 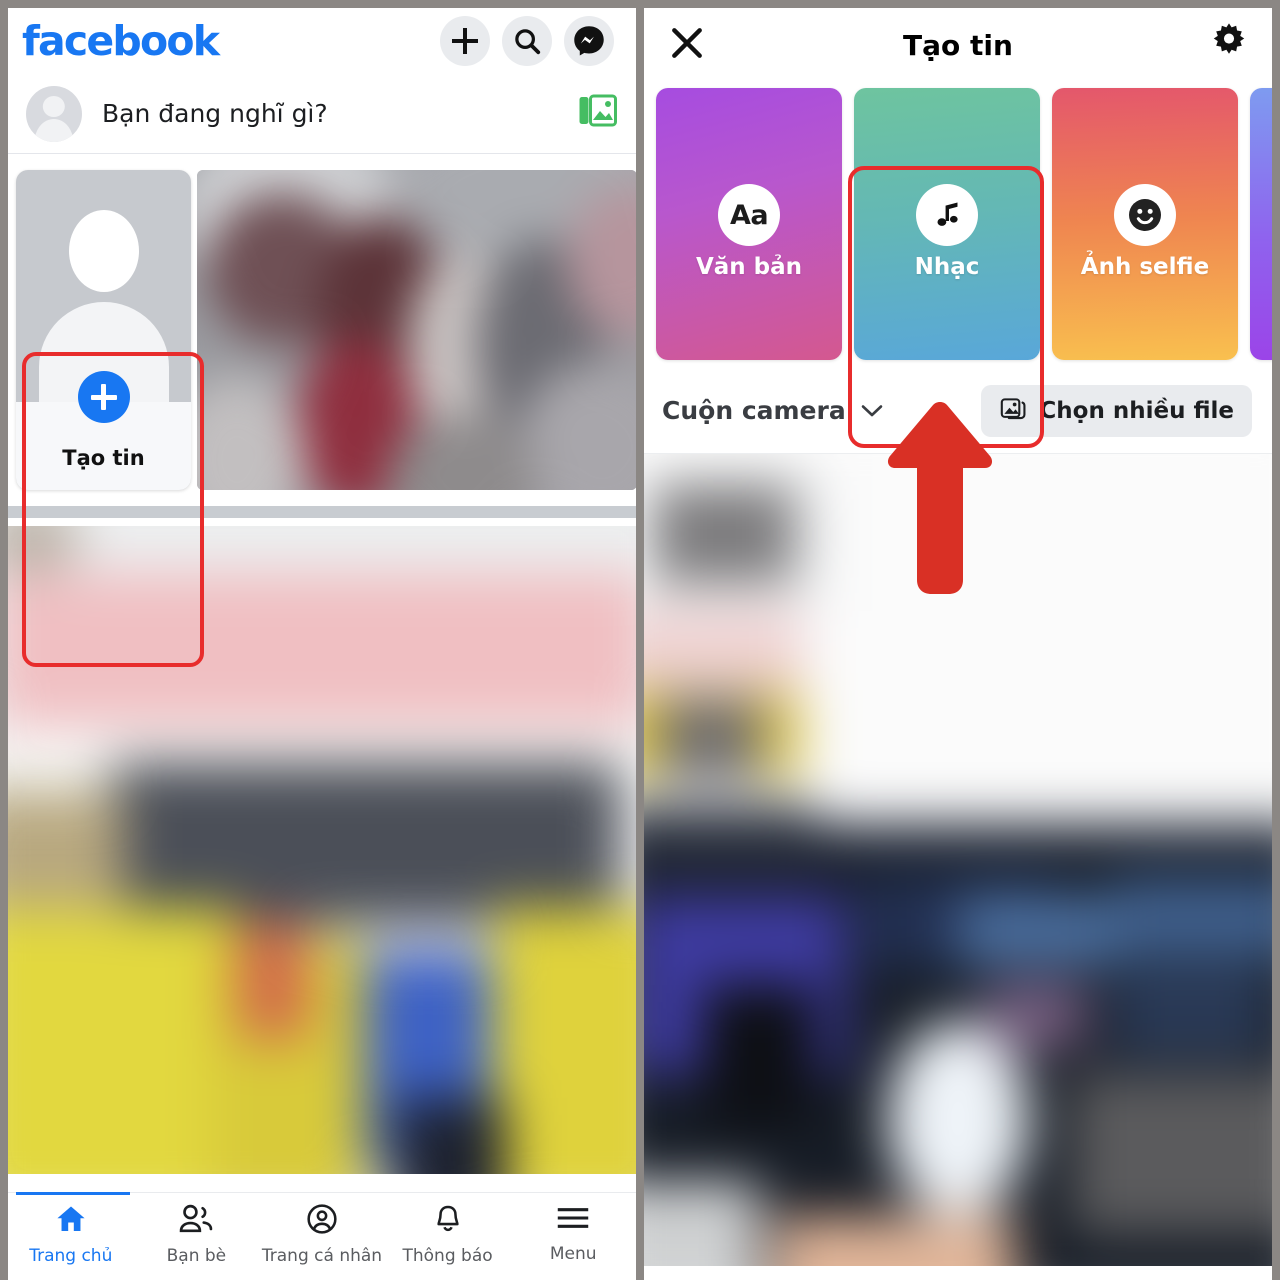 What do you see at coordinates (322, 512) in the screenshot?
I see `section-divider` at bounding box center [322, 512].